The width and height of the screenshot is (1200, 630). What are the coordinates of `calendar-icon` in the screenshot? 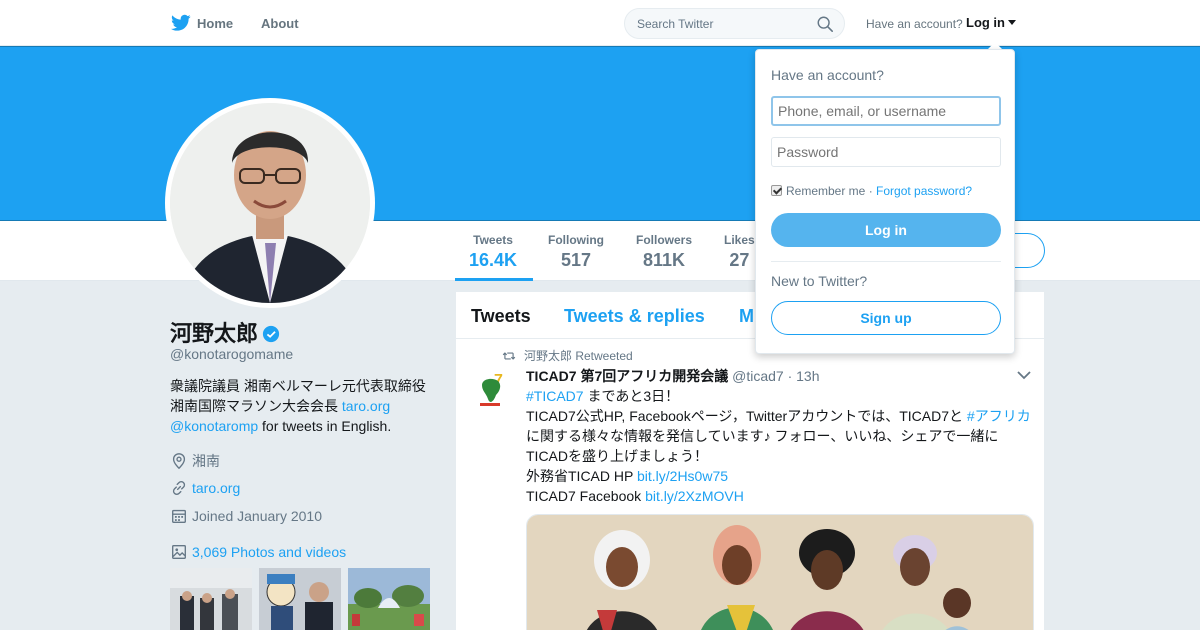 It's located at (179, 516).